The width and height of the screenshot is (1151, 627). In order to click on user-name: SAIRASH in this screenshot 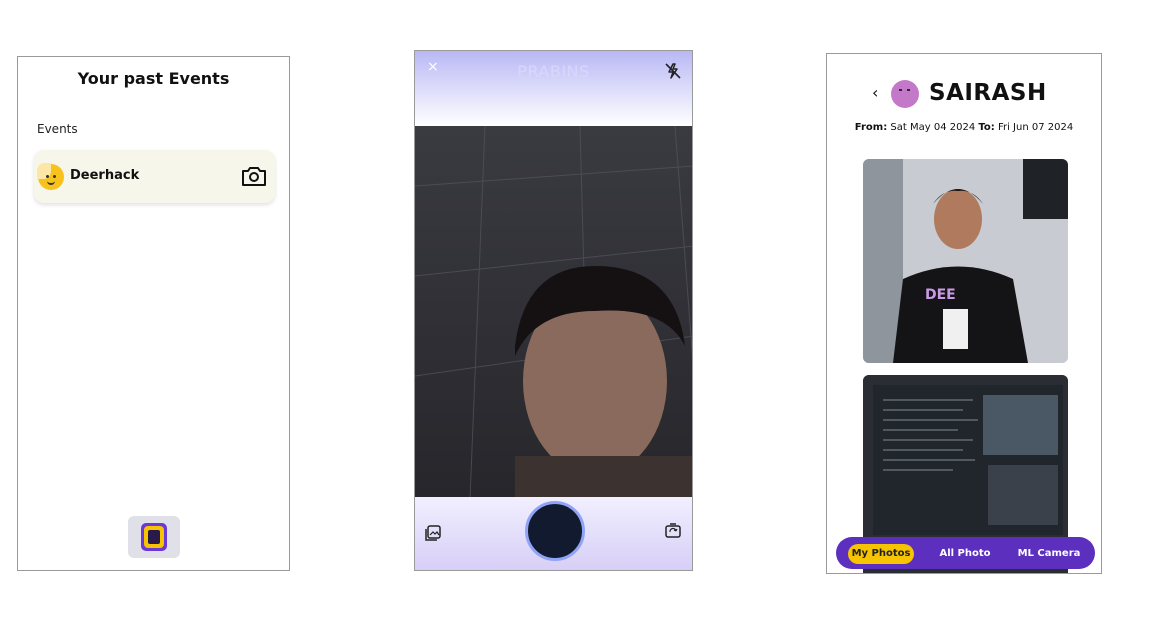, I will do `click(988, 93)`.